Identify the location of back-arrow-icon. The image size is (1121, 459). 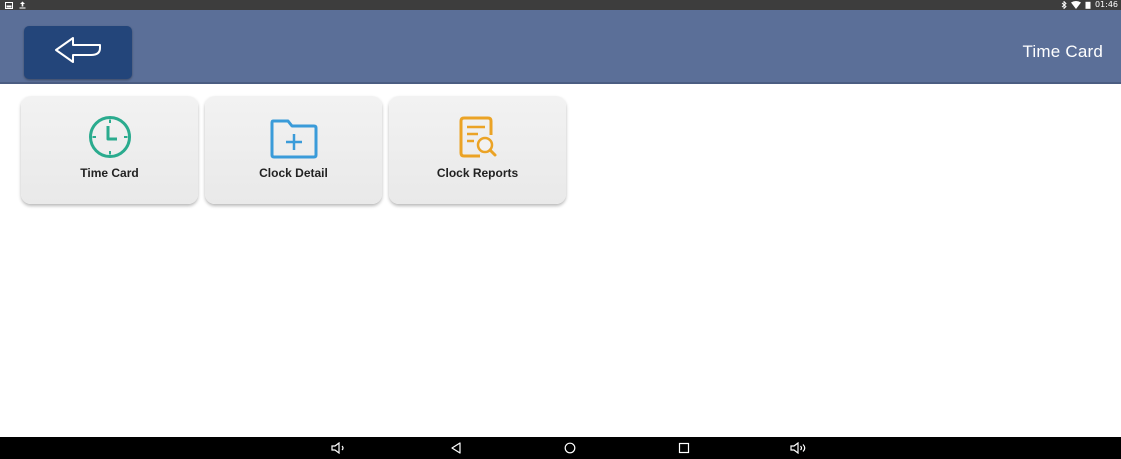
(78, 52).